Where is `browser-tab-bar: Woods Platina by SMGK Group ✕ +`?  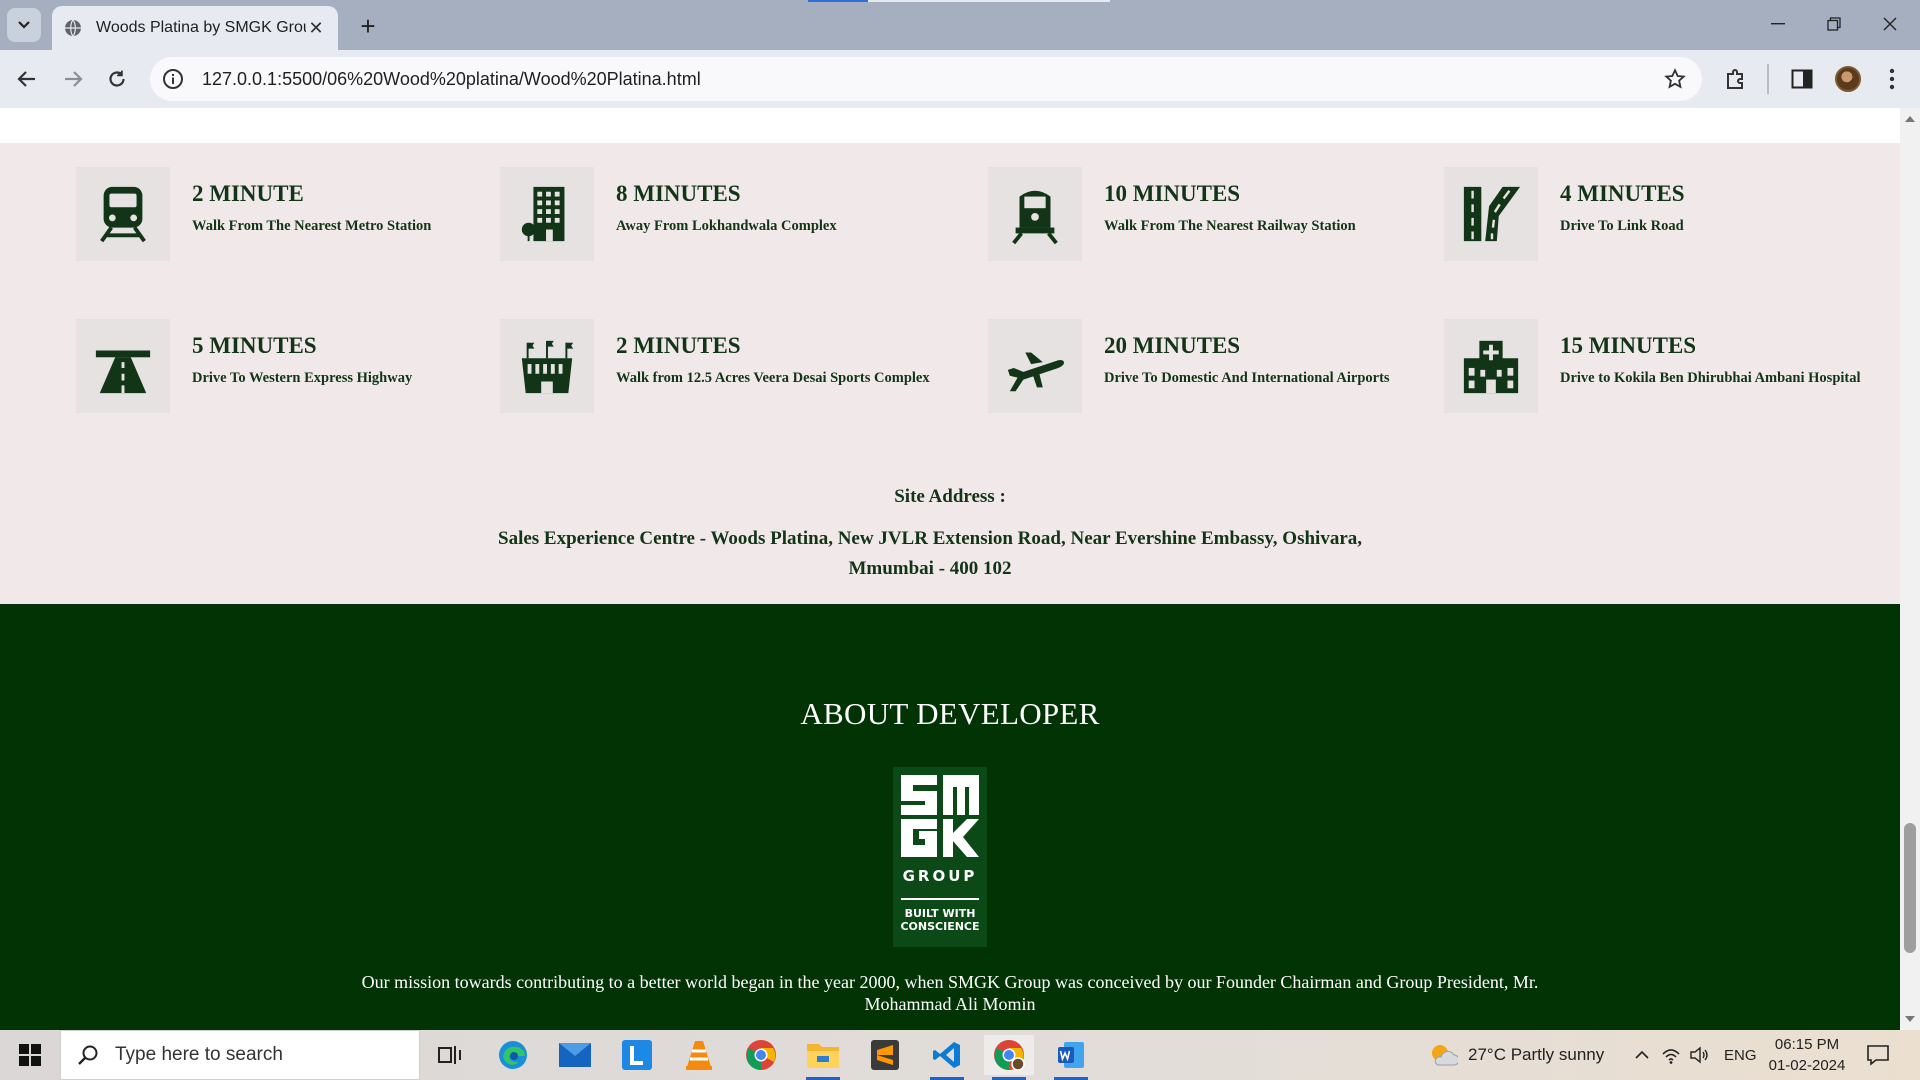
browser-tab-bar: Woods Platina by SMGK Group ✕ + is located at coordinates (960, 25).